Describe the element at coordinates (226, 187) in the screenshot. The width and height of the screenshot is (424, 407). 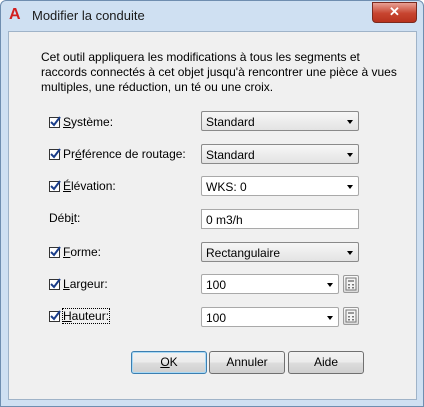
I see `elevation-value: WKS: 0` at that location.